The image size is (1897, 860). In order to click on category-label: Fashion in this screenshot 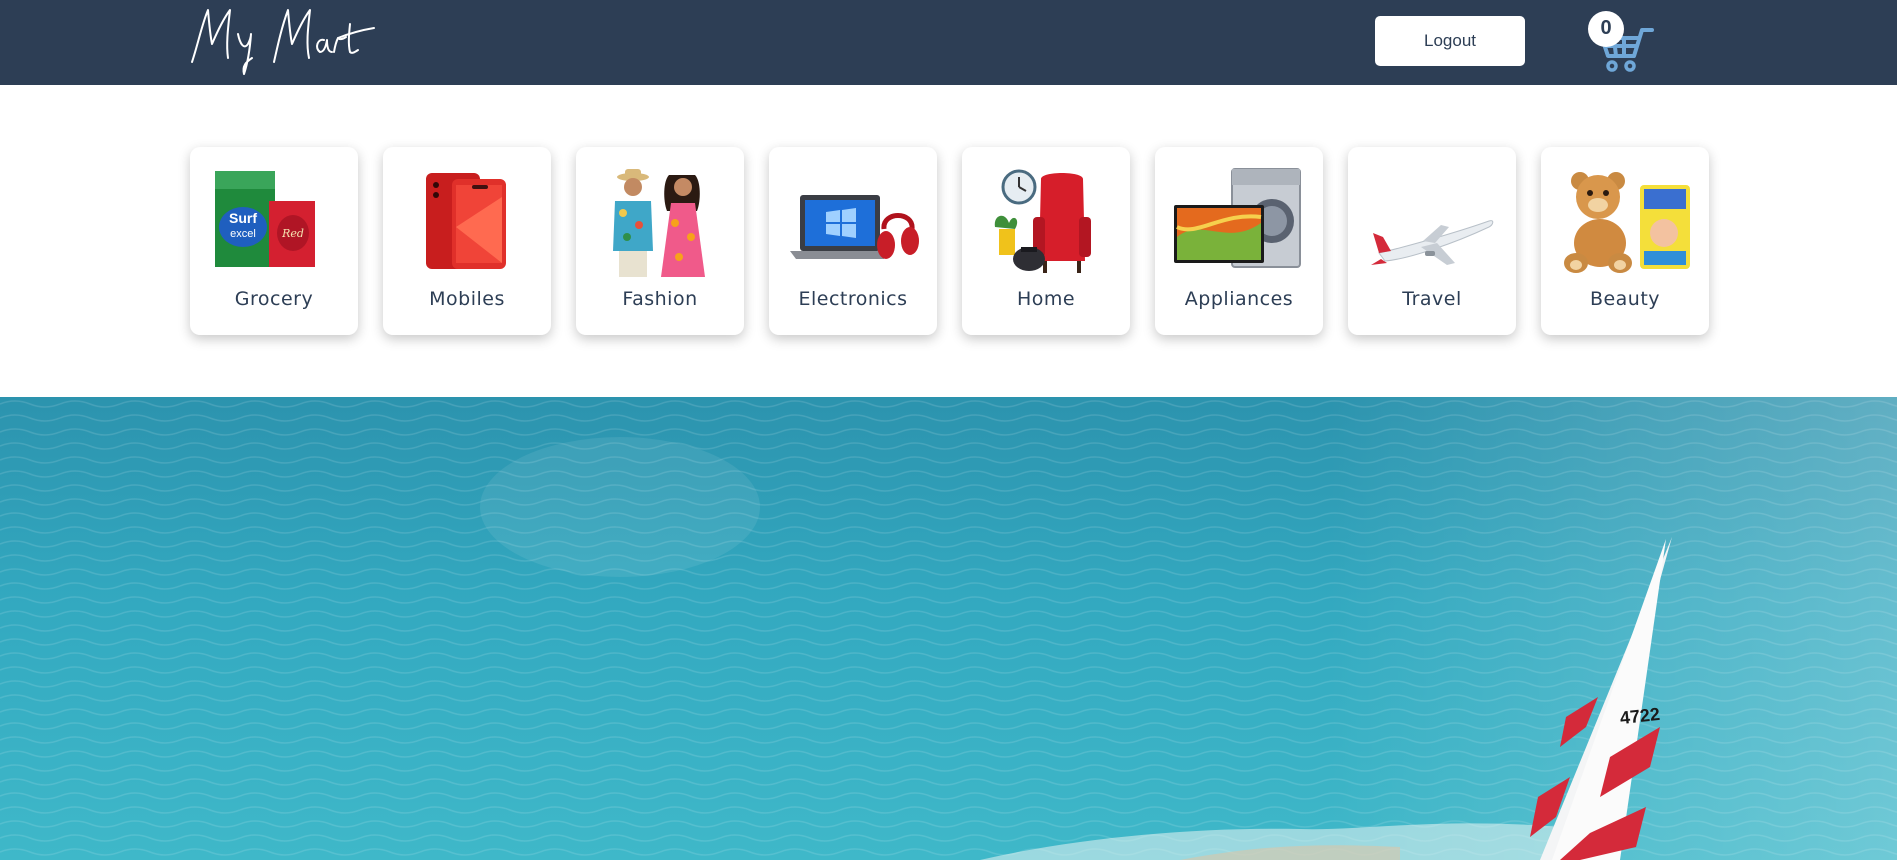, I will do `click(660, 299)`.